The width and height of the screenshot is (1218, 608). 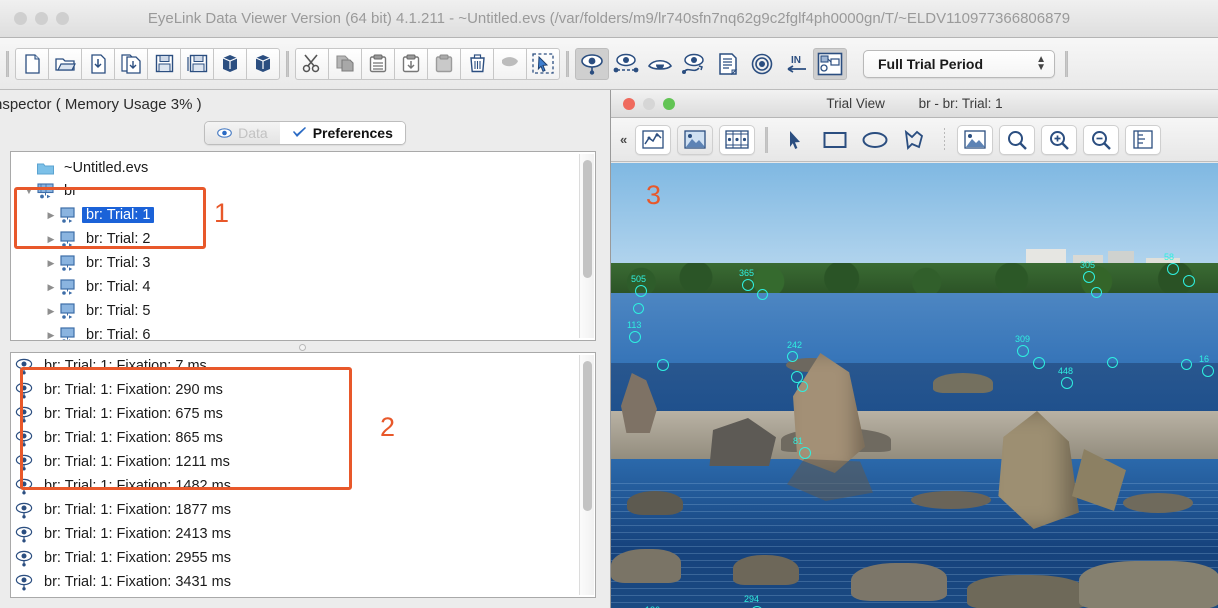 What do you see at coordinates (1059, 139) in the screenshot?
I see `zoom-in-icon` at bounding box center [1059, 139].